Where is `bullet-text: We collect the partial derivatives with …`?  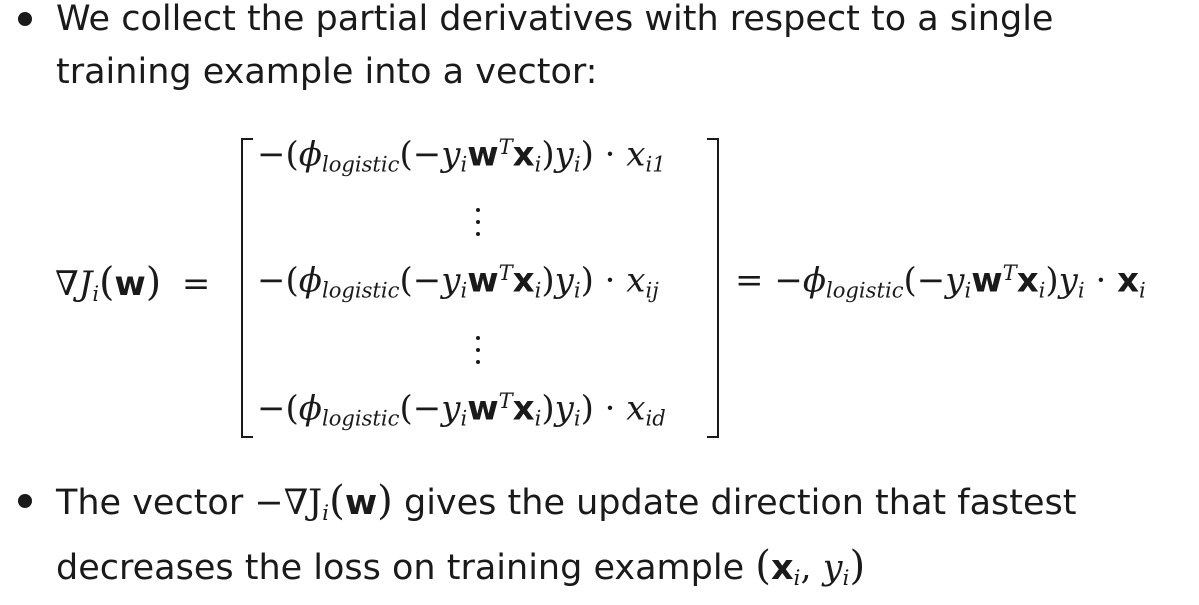
bullet-text: We collect the partial derivatives with … is located at coordinates (555, 46).